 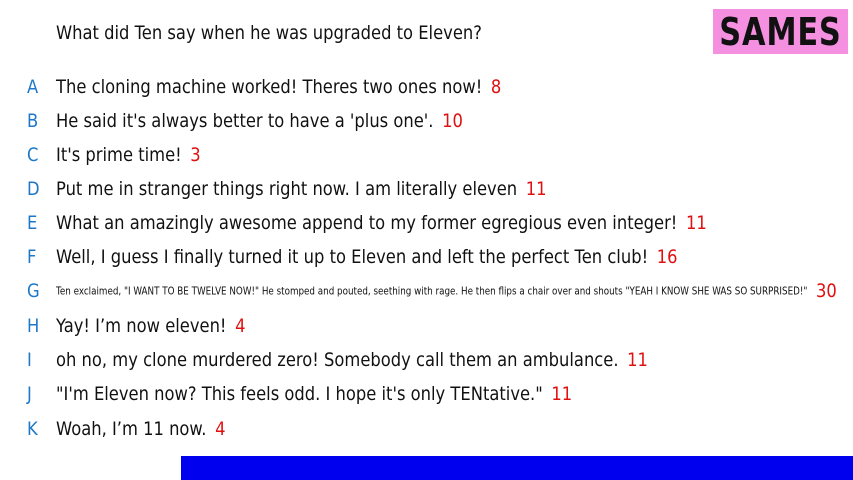 What do you see at coordinates (517, 468) in the screenshot?
I see `footer-bar` at bounding box center [517, 468].